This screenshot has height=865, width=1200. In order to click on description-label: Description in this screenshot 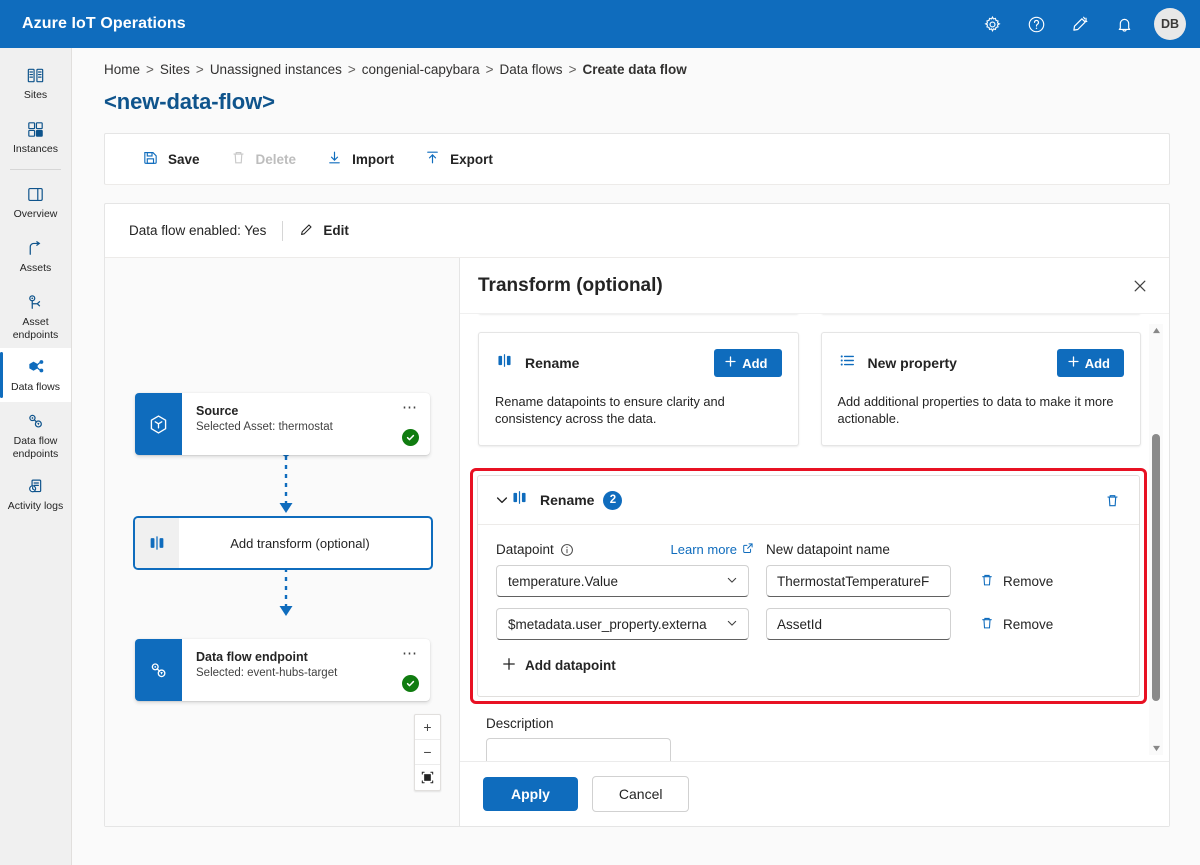, I will do `click(520, 723)`.